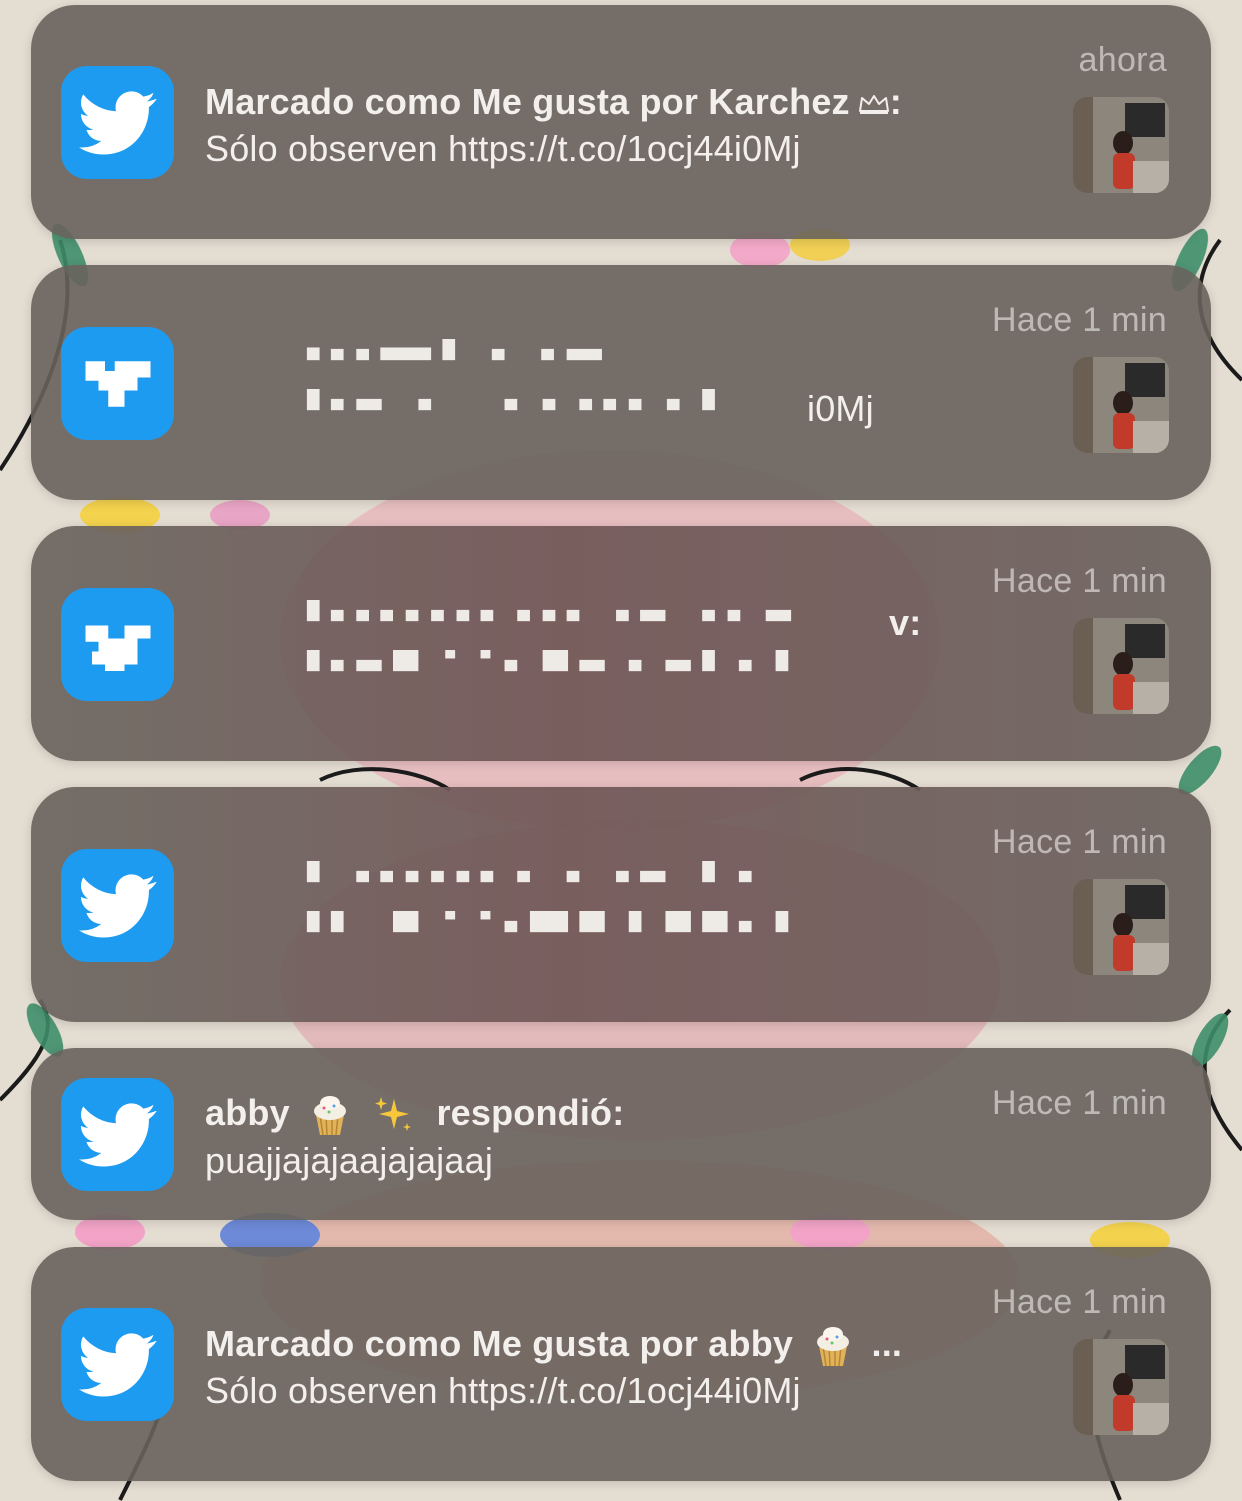  I want to click on sparkles-icon, so click(393, 1114).